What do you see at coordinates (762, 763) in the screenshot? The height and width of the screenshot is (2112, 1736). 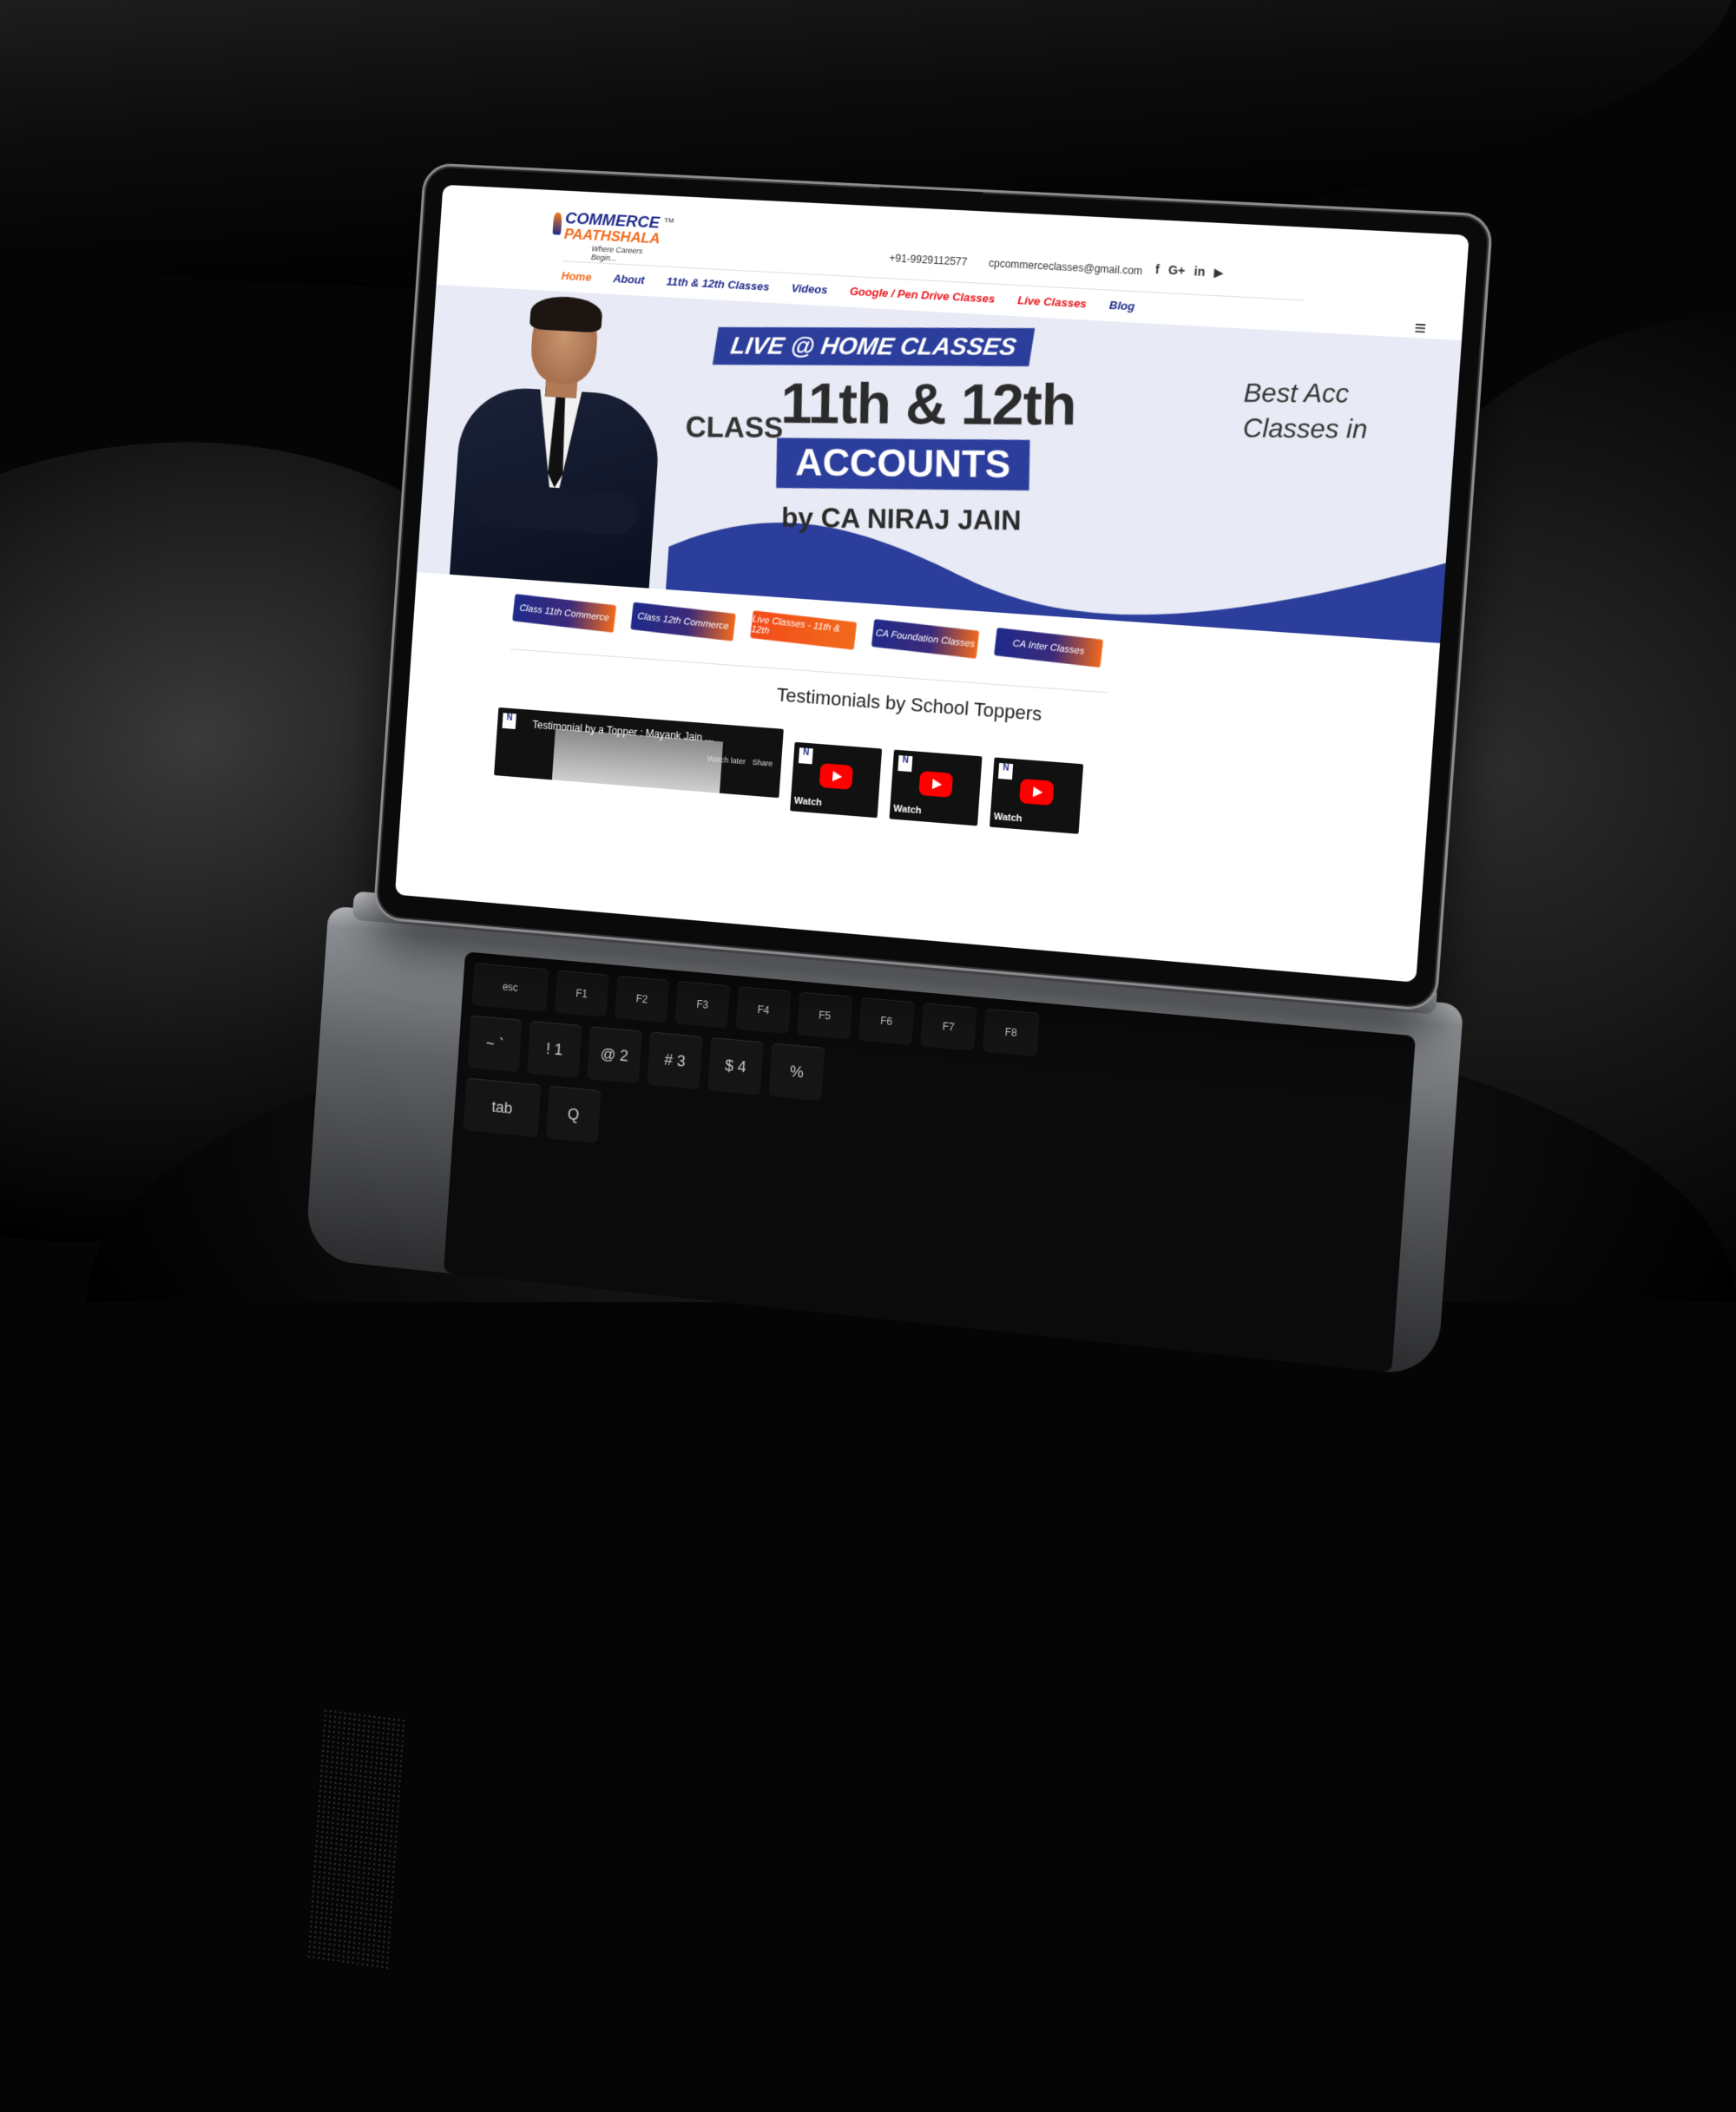 I see `share-button: Share` at bounding box center [762, 763].